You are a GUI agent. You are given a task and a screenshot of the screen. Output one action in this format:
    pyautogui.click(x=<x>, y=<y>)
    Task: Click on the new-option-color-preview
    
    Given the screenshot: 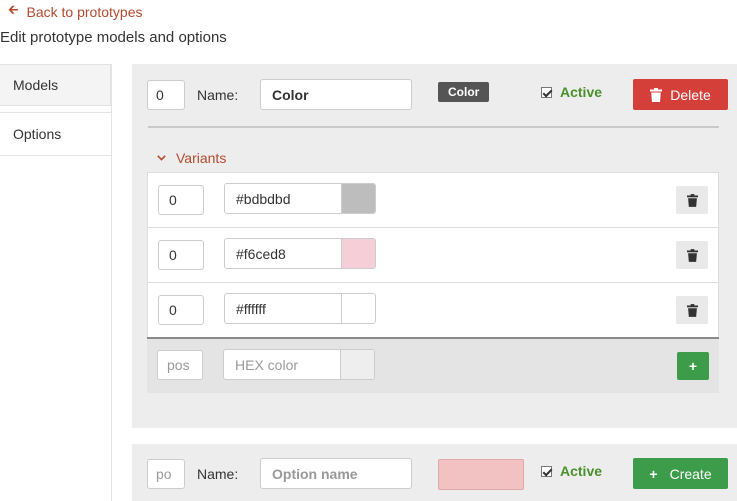 What is the action you would take?
    pyautogui.click(x=481, y=474)
    